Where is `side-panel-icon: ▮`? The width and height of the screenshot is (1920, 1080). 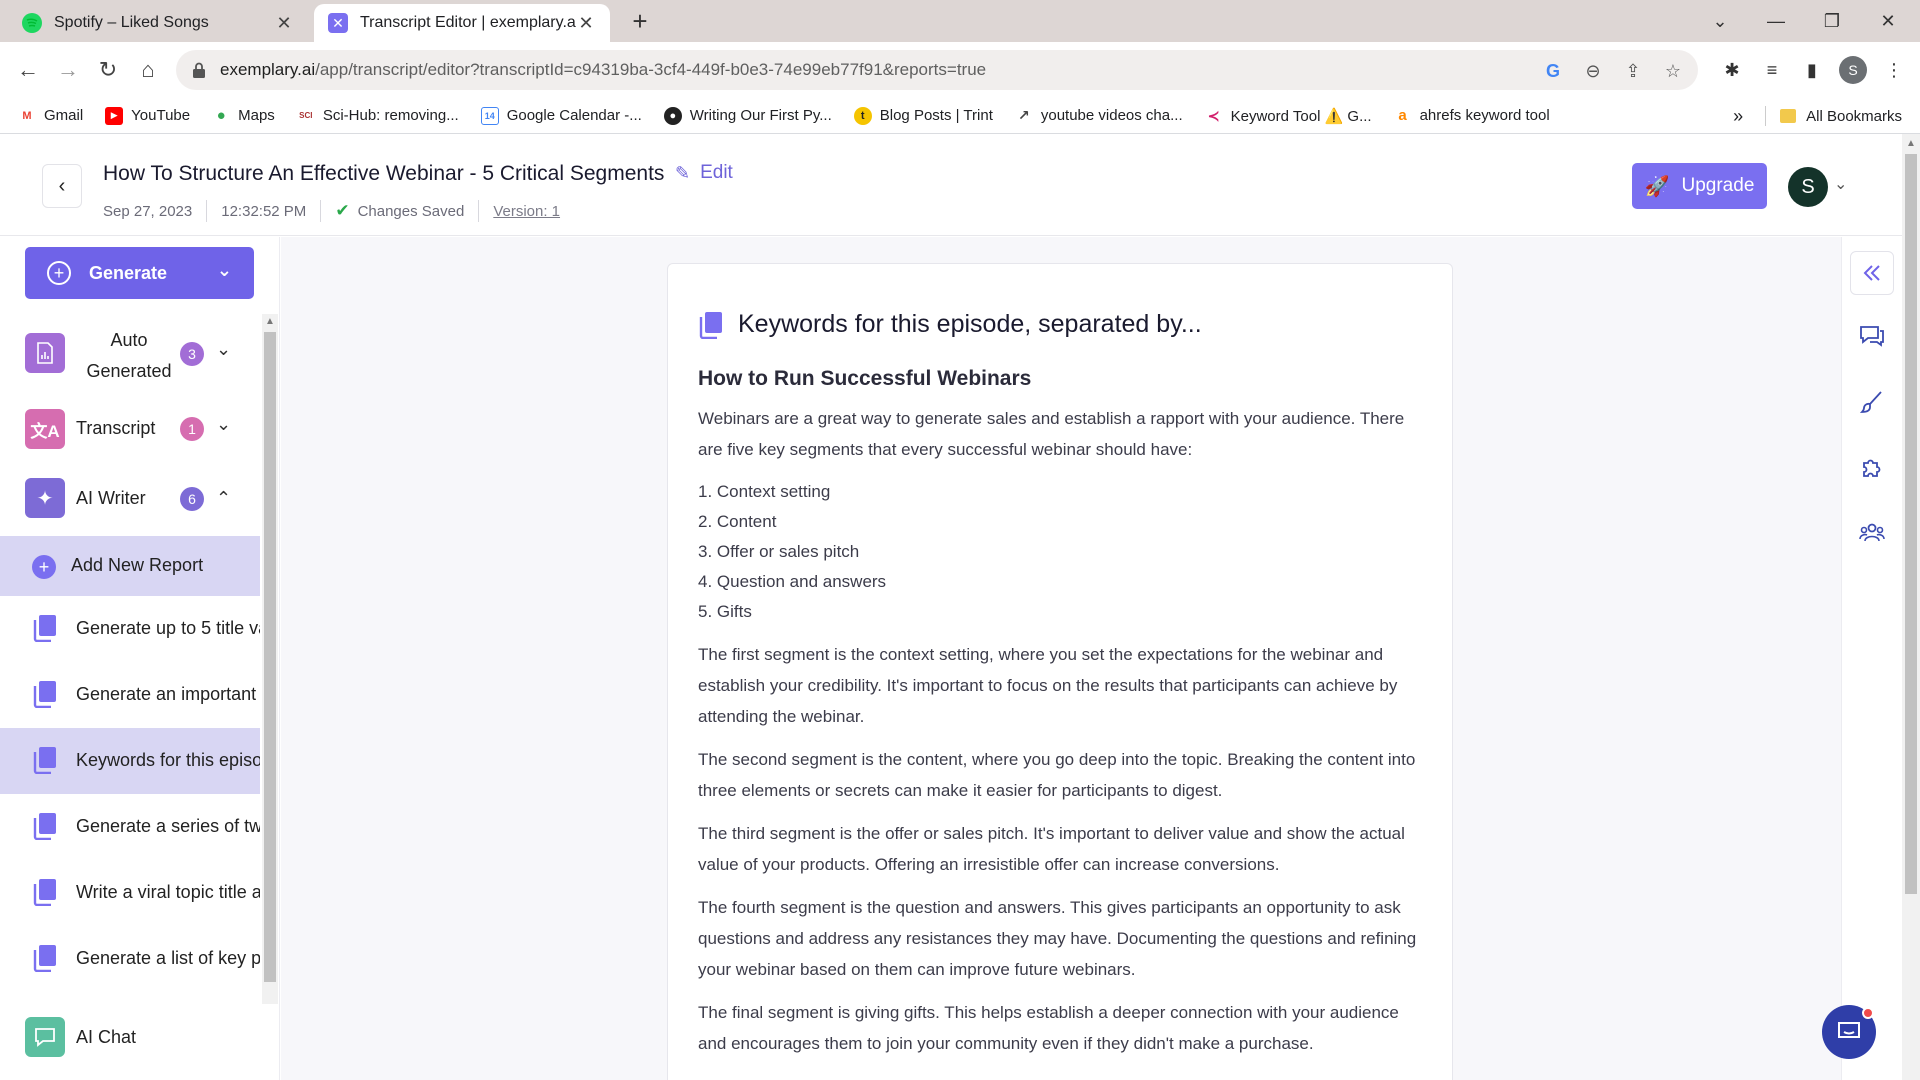 side-panel-icon: ▮ is located at coordinates (1812, 70).